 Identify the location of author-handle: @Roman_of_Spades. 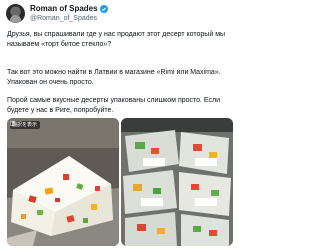
(63, 19).